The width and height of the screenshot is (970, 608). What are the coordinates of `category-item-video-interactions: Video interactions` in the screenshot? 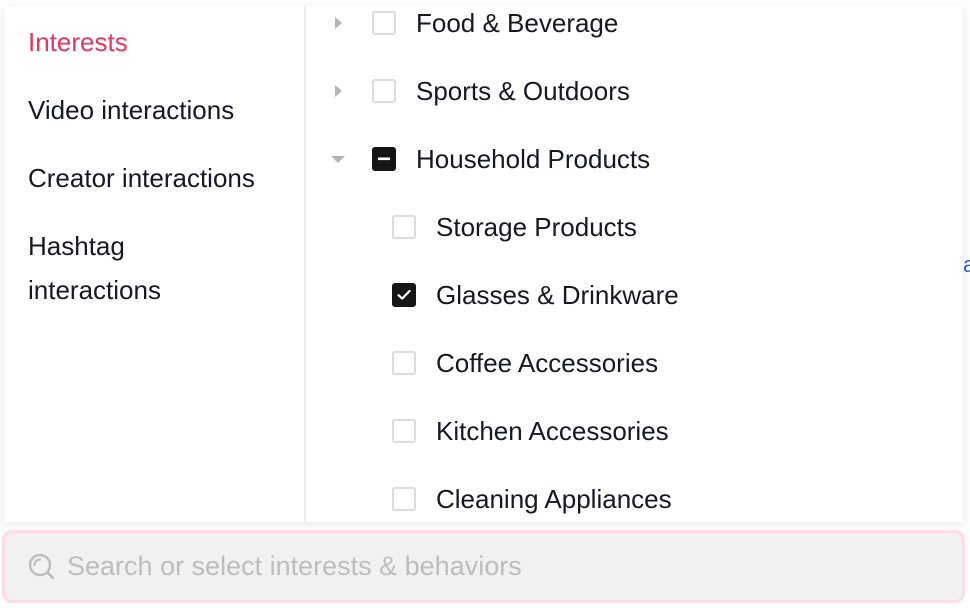 It's located at (154, 110).